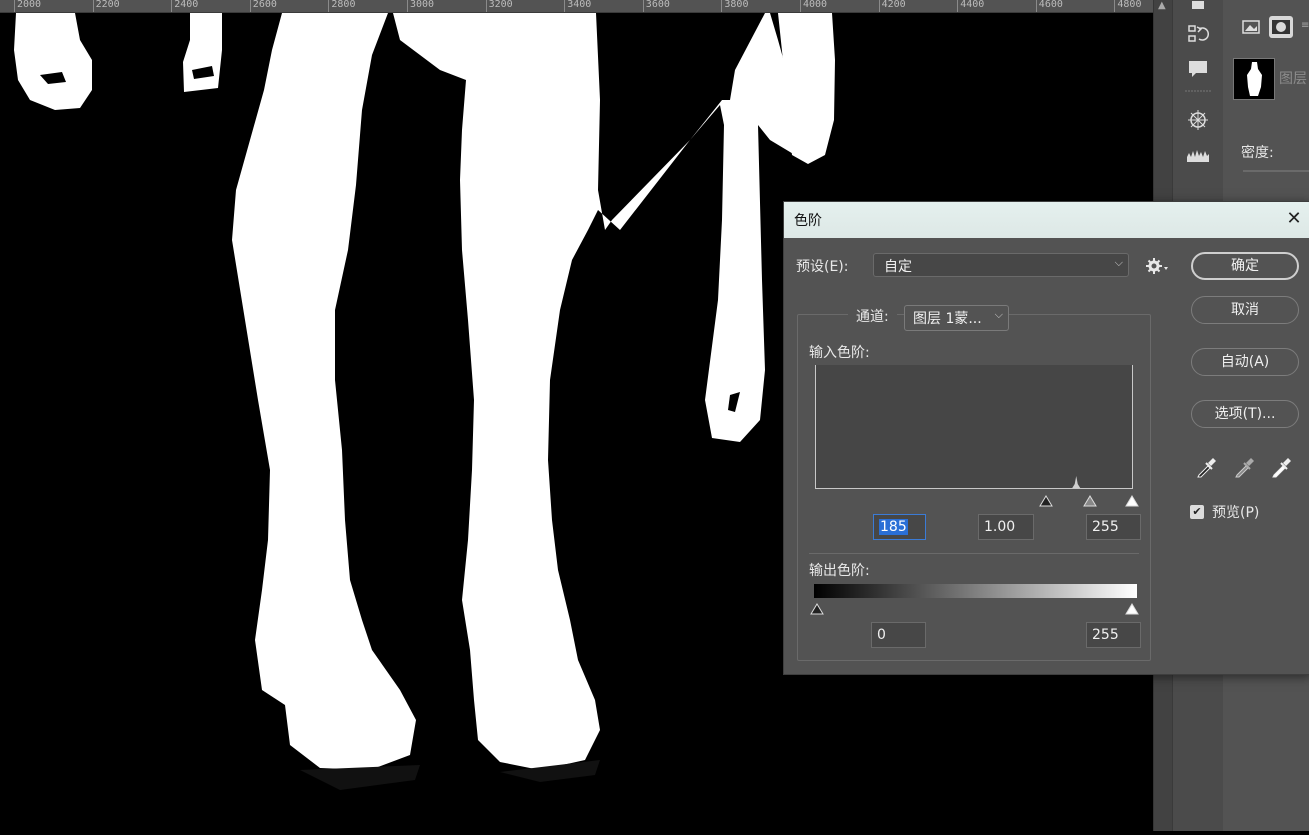  What do you see at coordinates (813, 6) in the screenshot?
I see `ruler-tick: 4000` at bounding box center [813, 6].